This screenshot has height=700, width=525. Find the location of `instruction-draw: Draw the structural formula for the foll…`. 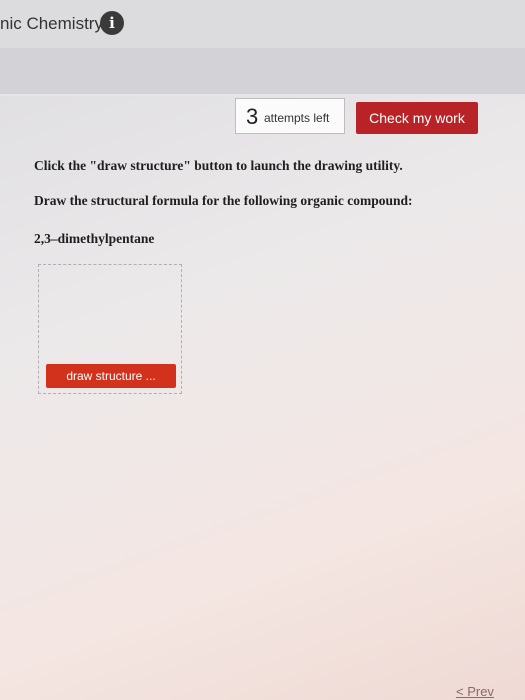

instruction-draw: Draw the structural formula for the foll… is located at coordinates (223, 200).